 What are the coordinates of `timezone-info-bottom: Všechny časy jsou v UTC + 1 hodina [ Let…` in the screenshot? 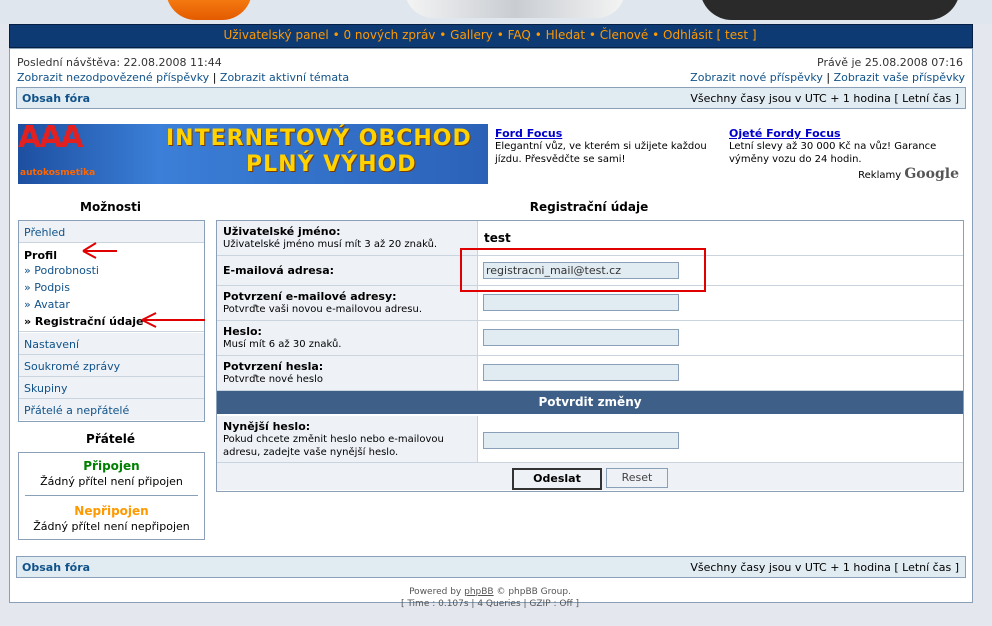 It's located at (824, 567).